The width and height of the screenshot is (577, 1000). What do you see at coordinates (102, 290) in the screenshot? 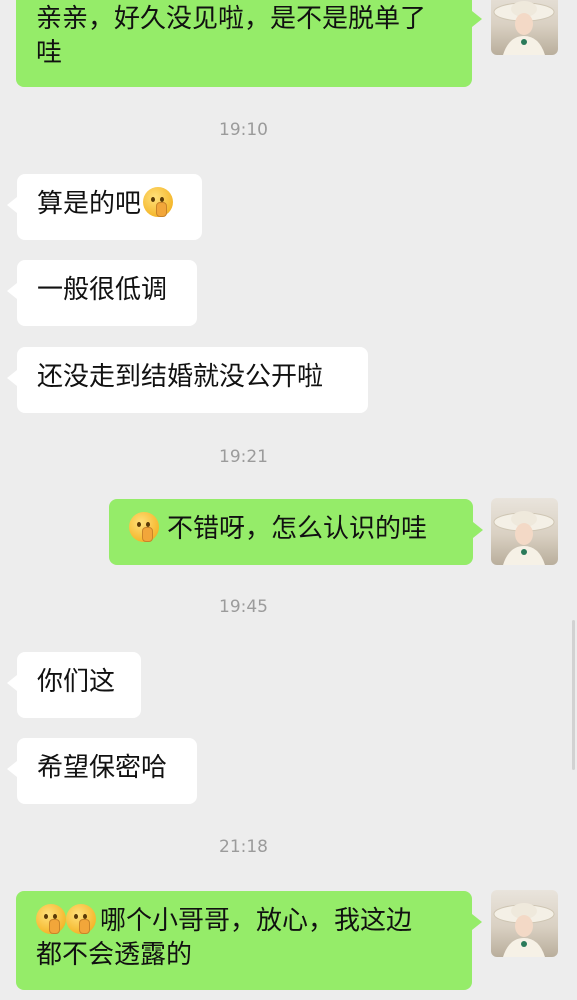
I see `message-text: 一般很低调` at bounding box center [102, 290].